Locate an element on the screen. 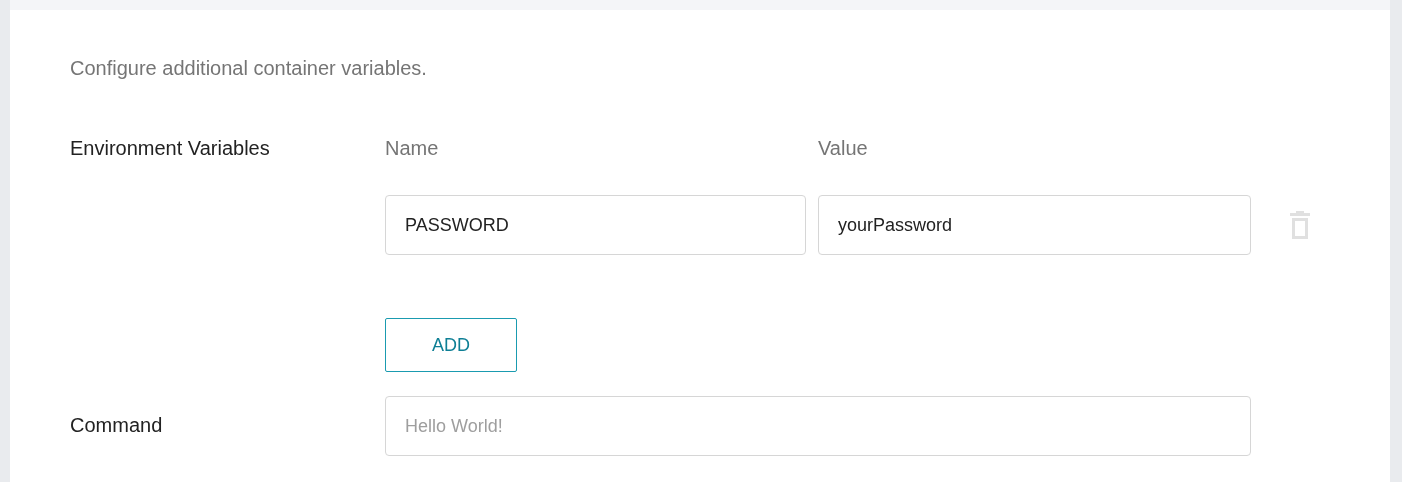 The width and height of the screenshot is (1402, 482). field-label: Command is located at coordinates (116, 425).